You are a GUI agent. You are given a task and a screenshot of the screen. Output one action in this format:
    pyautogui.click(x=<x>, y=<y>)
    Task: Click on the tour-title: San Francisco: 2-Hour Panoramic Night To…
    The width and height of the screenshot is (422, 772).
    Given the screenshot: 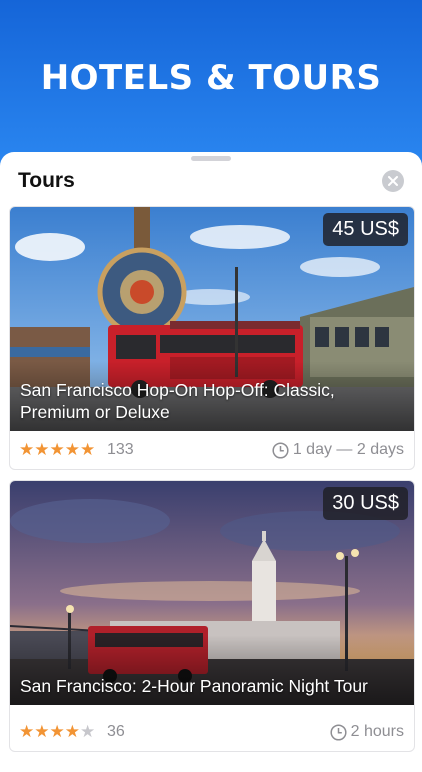 What is the action you would take?
    pyautogui.click(x=212, y=686)
    